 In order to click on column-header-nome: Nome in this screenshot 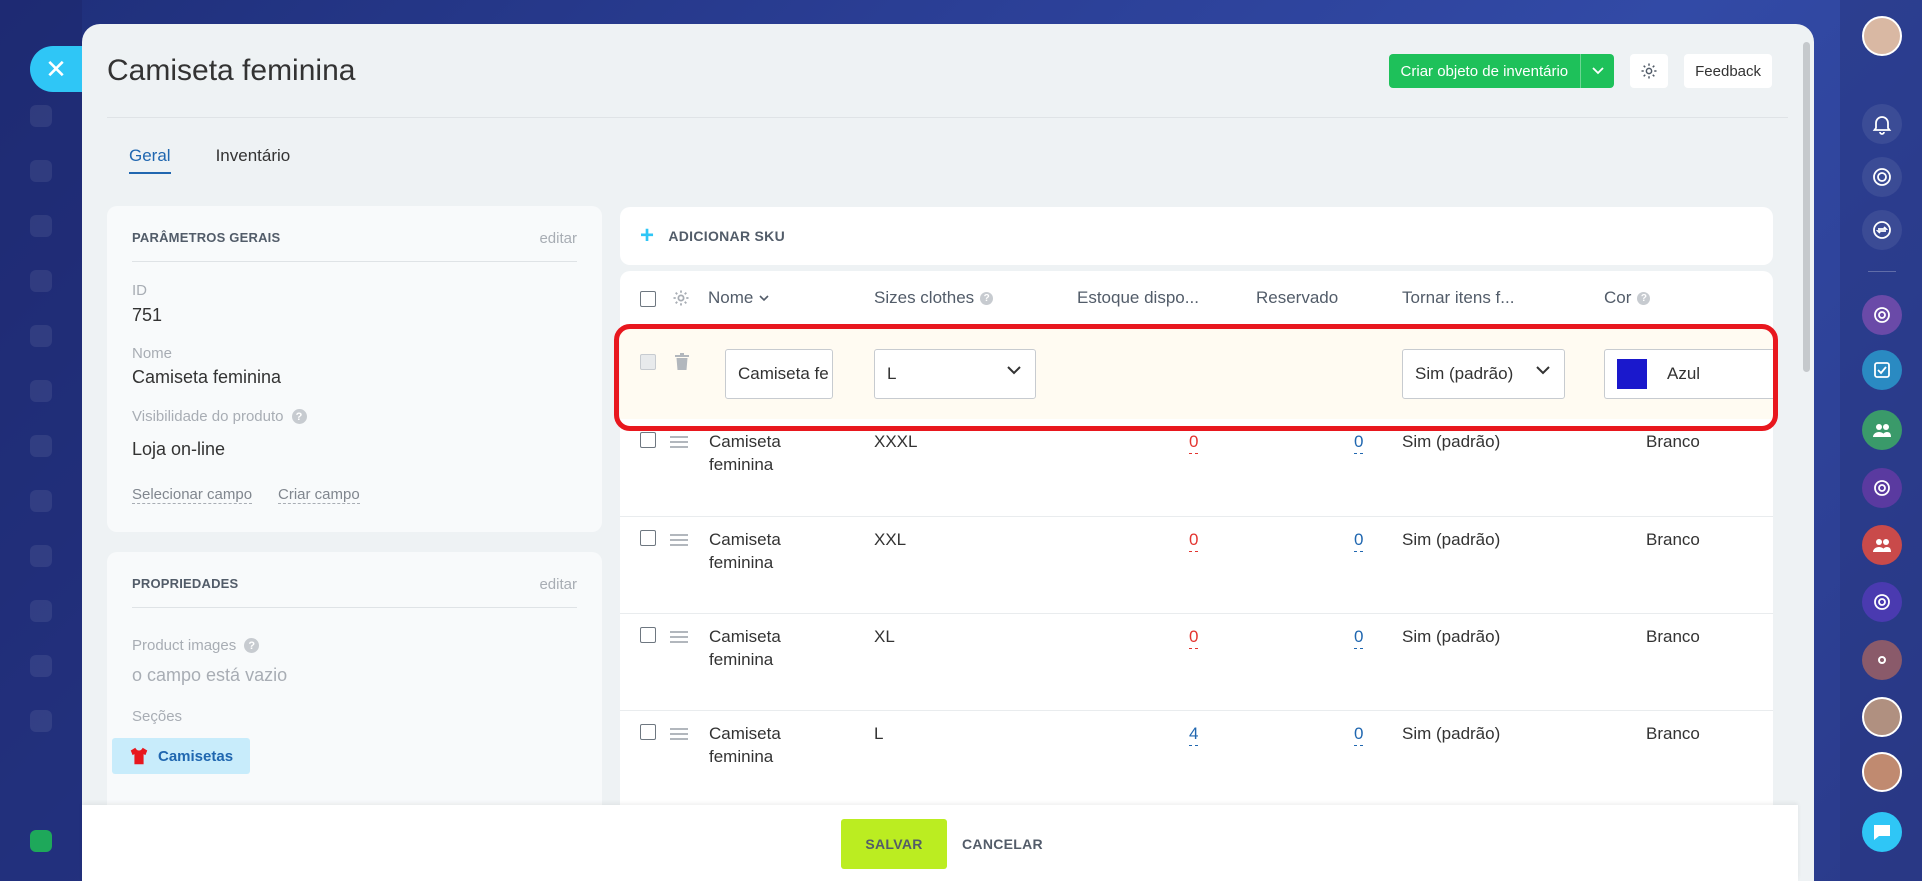, I will do `click(738, 298)`.